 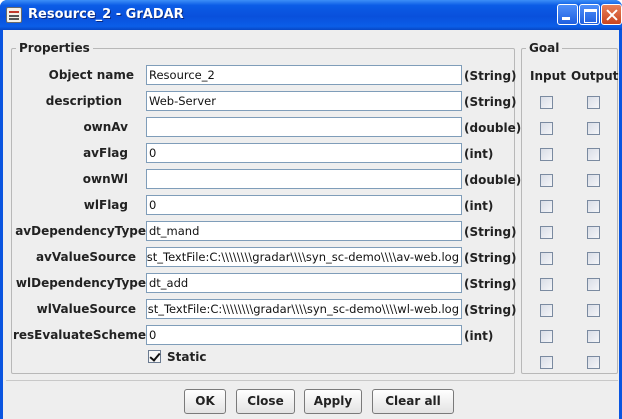 I want to click on property-row-label: Object name, so click(x=79, y=75).